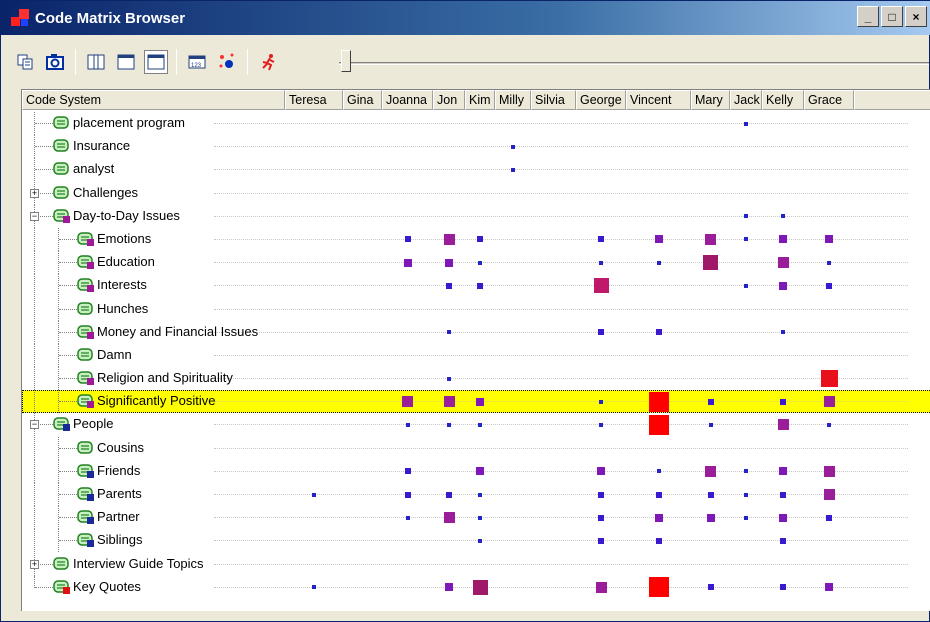  Describe the element at coordinates (34, 193) in the screenshot. I see `expand-icon: +` at that location.